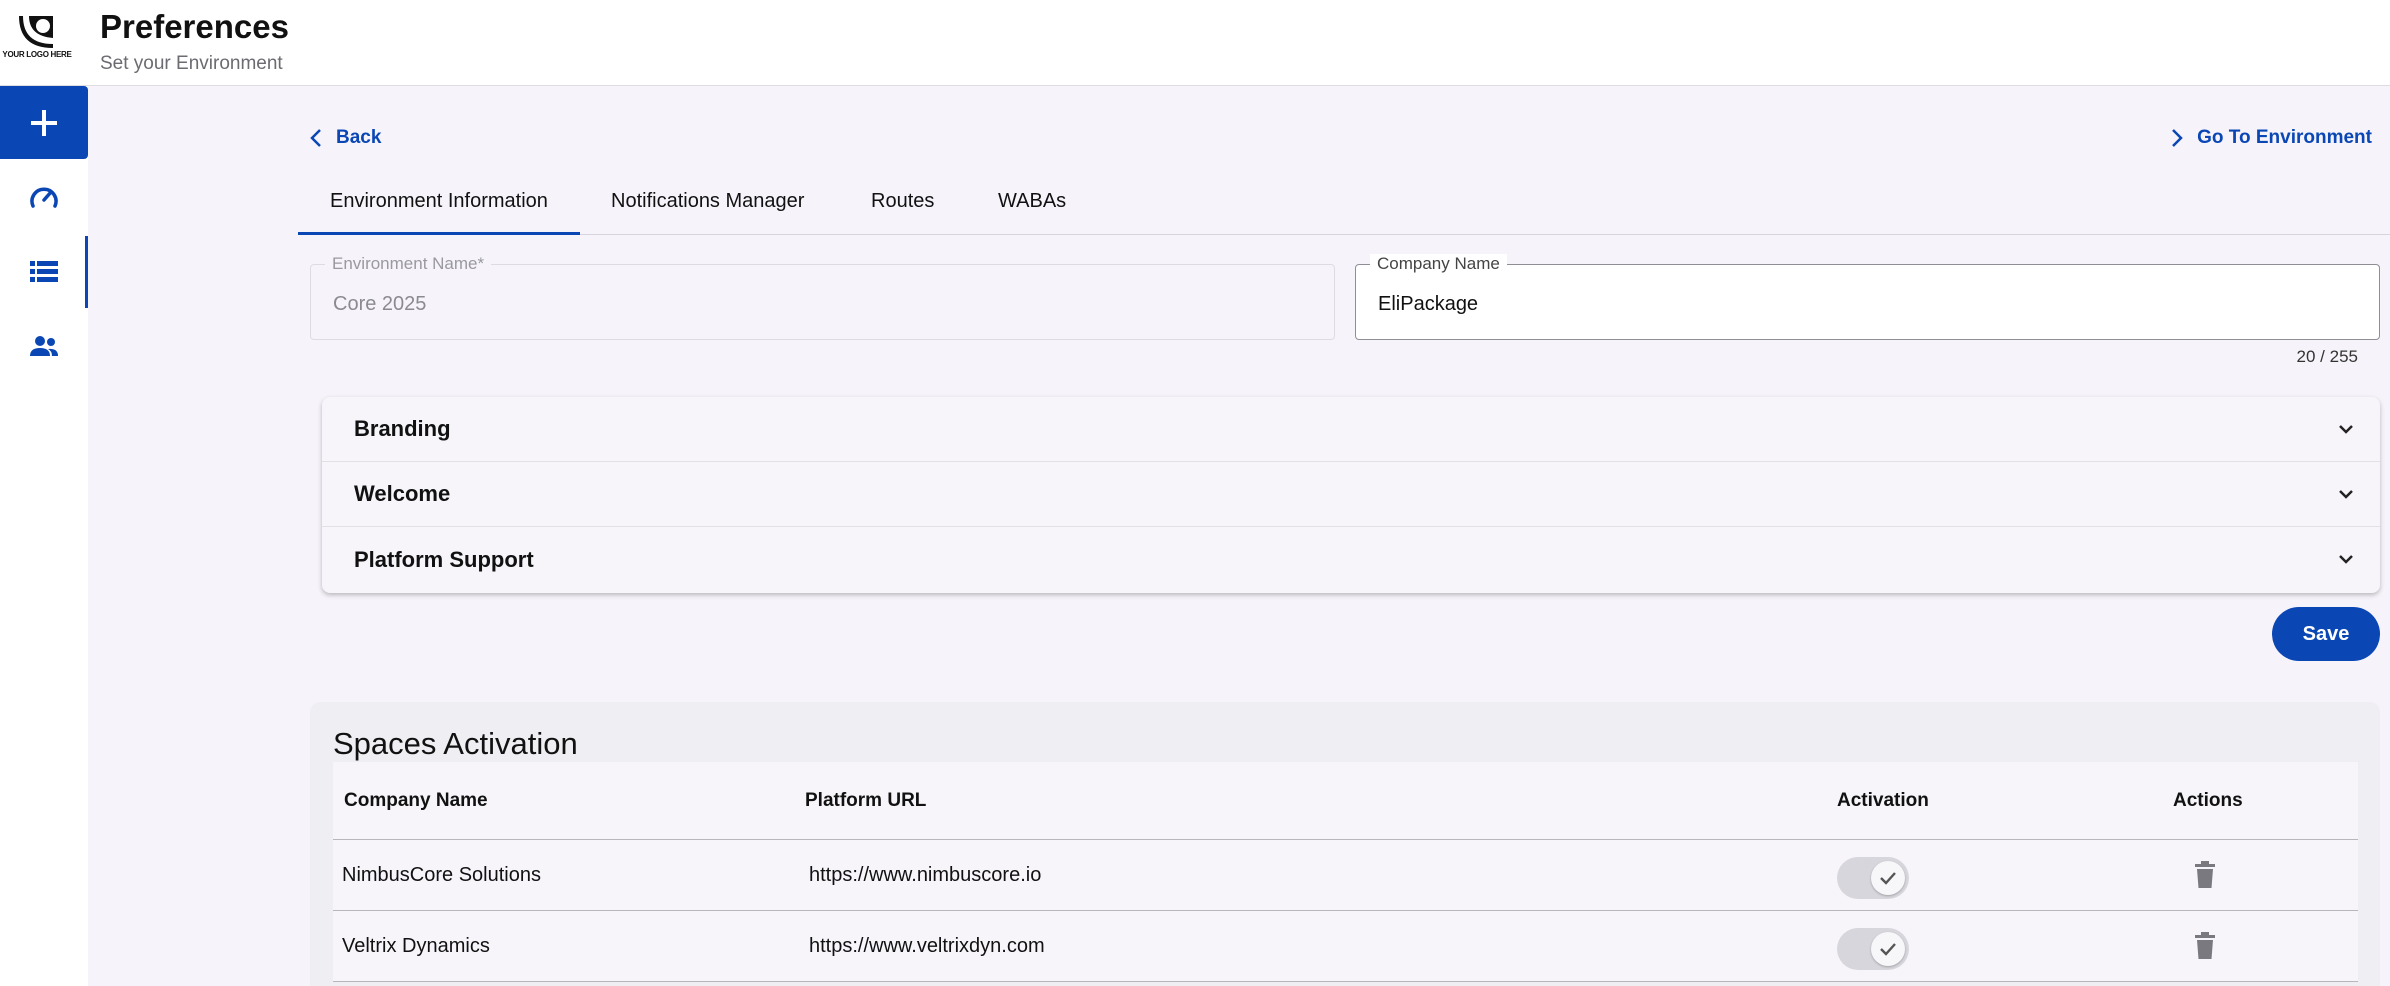  What do you see at coordinates (36, 32) in the screenshot?
I see `logo-mark-icon` at bounding box center [36, 32].